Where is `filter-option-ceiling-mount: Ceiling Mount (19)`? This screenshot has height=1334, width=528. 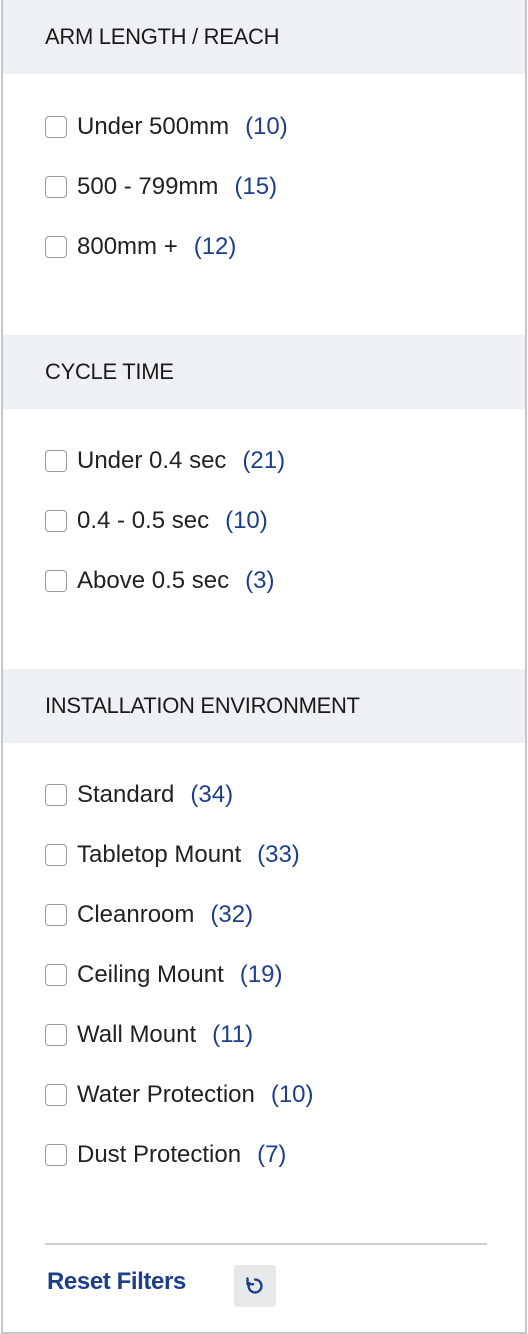 filter-option-ceiling-mount: Ceiling Mount (19) is located at coordinates (163, 975).